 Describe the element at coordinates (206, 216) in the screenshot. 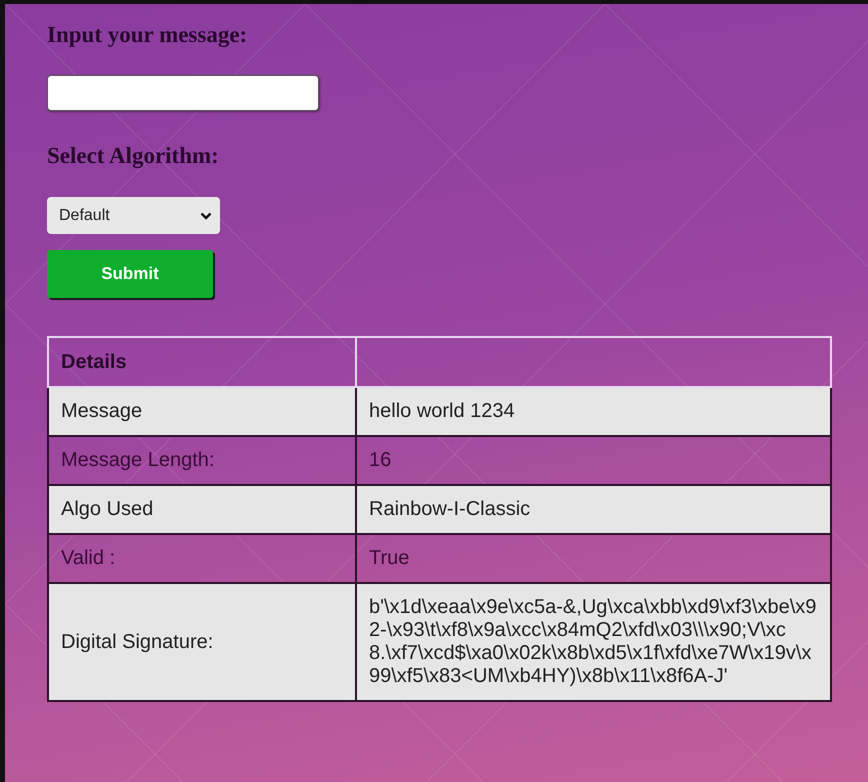

I see `caret-icon` at that location.